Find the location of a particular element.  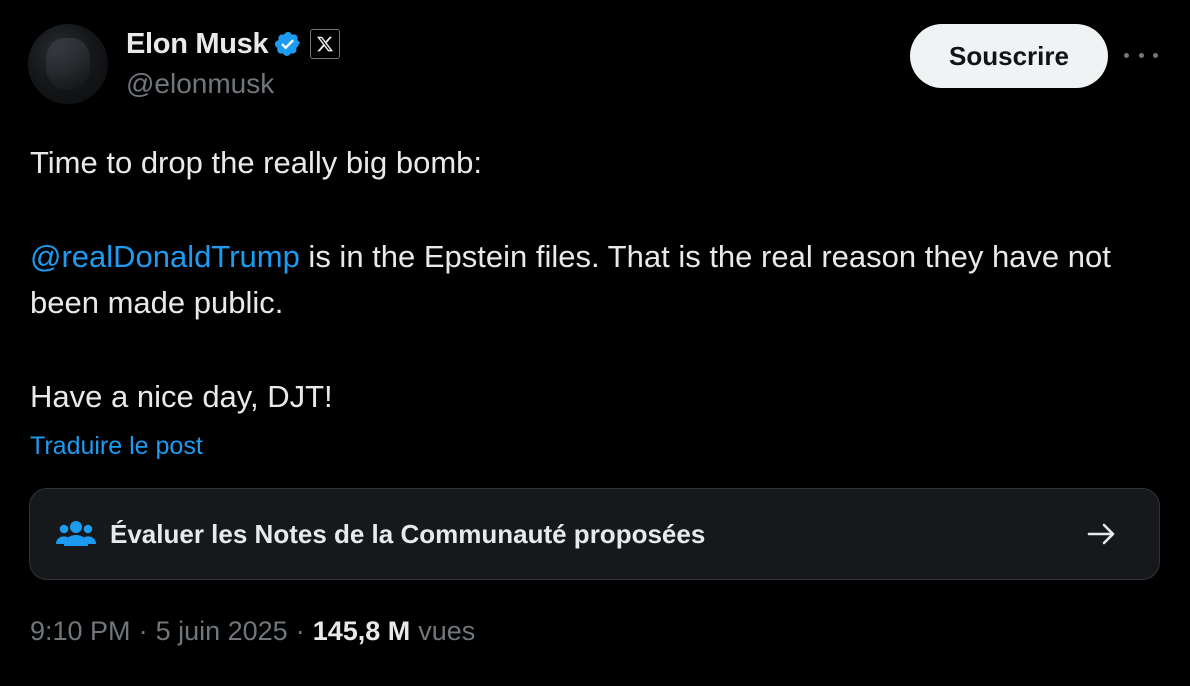

author-display-name: Elon Musk is located at coordinates (197, 44).